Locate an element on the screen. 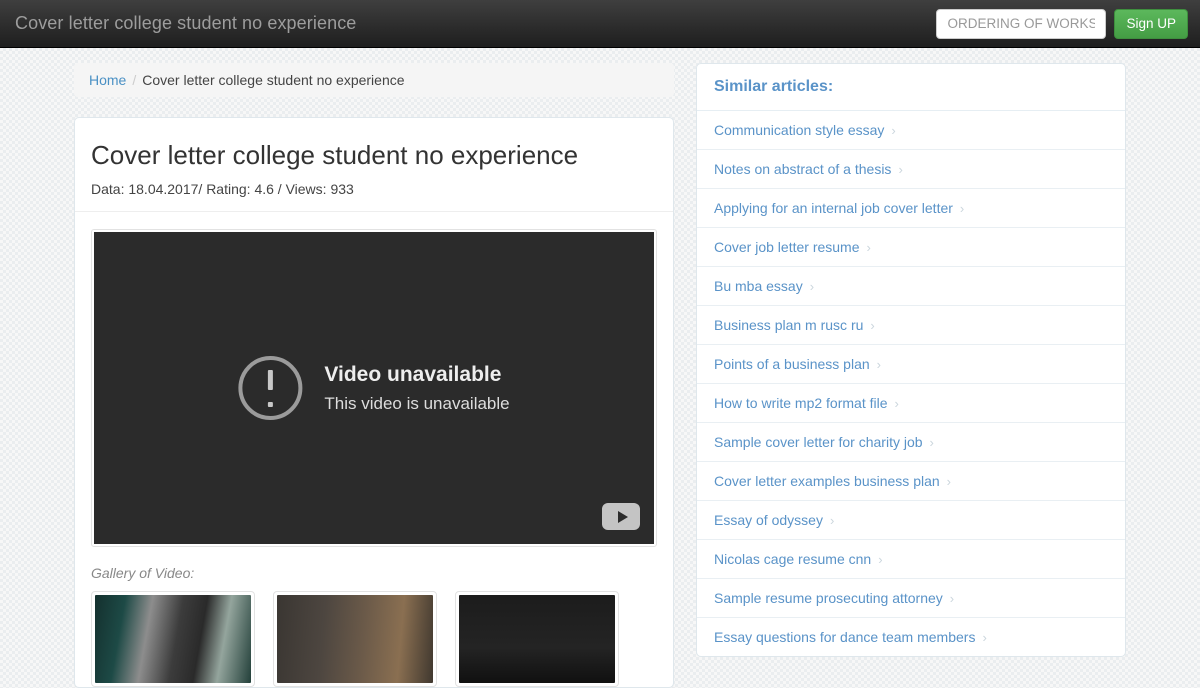 The image size is (1200, 688). sign-up-button: Sign UP is located at coordinates (1151, 23).